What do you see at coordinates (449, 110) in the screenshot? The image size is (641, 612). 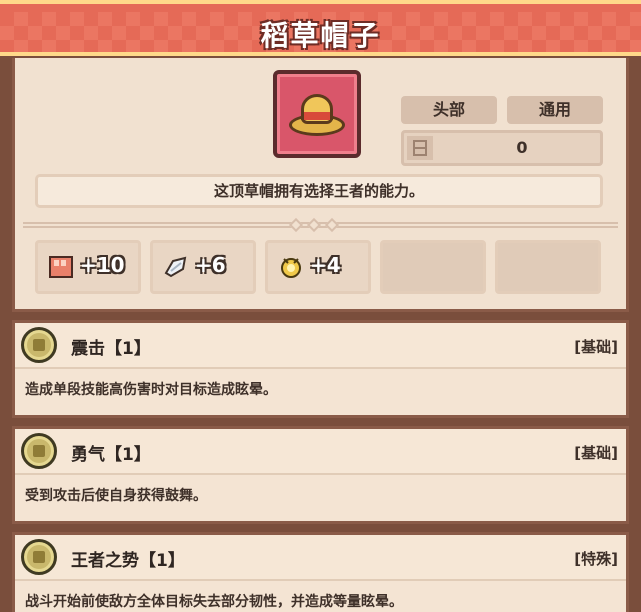 I see `equip-slot-tag: 头部` at bounding box center [449, 110].